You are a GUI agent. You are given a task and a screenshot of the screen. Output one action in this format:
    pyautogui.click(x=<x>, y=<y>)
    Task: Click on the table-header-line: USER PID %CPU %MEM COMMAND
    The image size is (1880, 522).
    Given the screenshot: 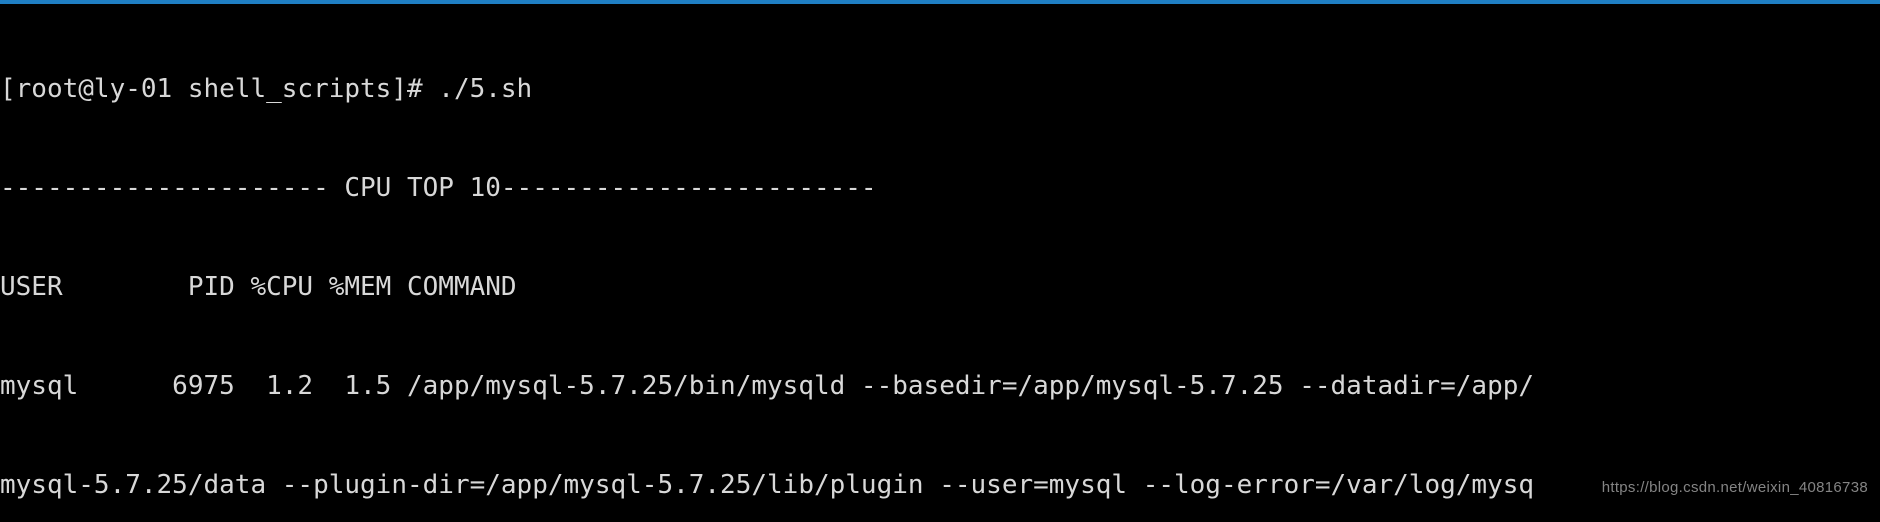 What is the action you would take?
    pyautogui.click(x=258, y=287)
    